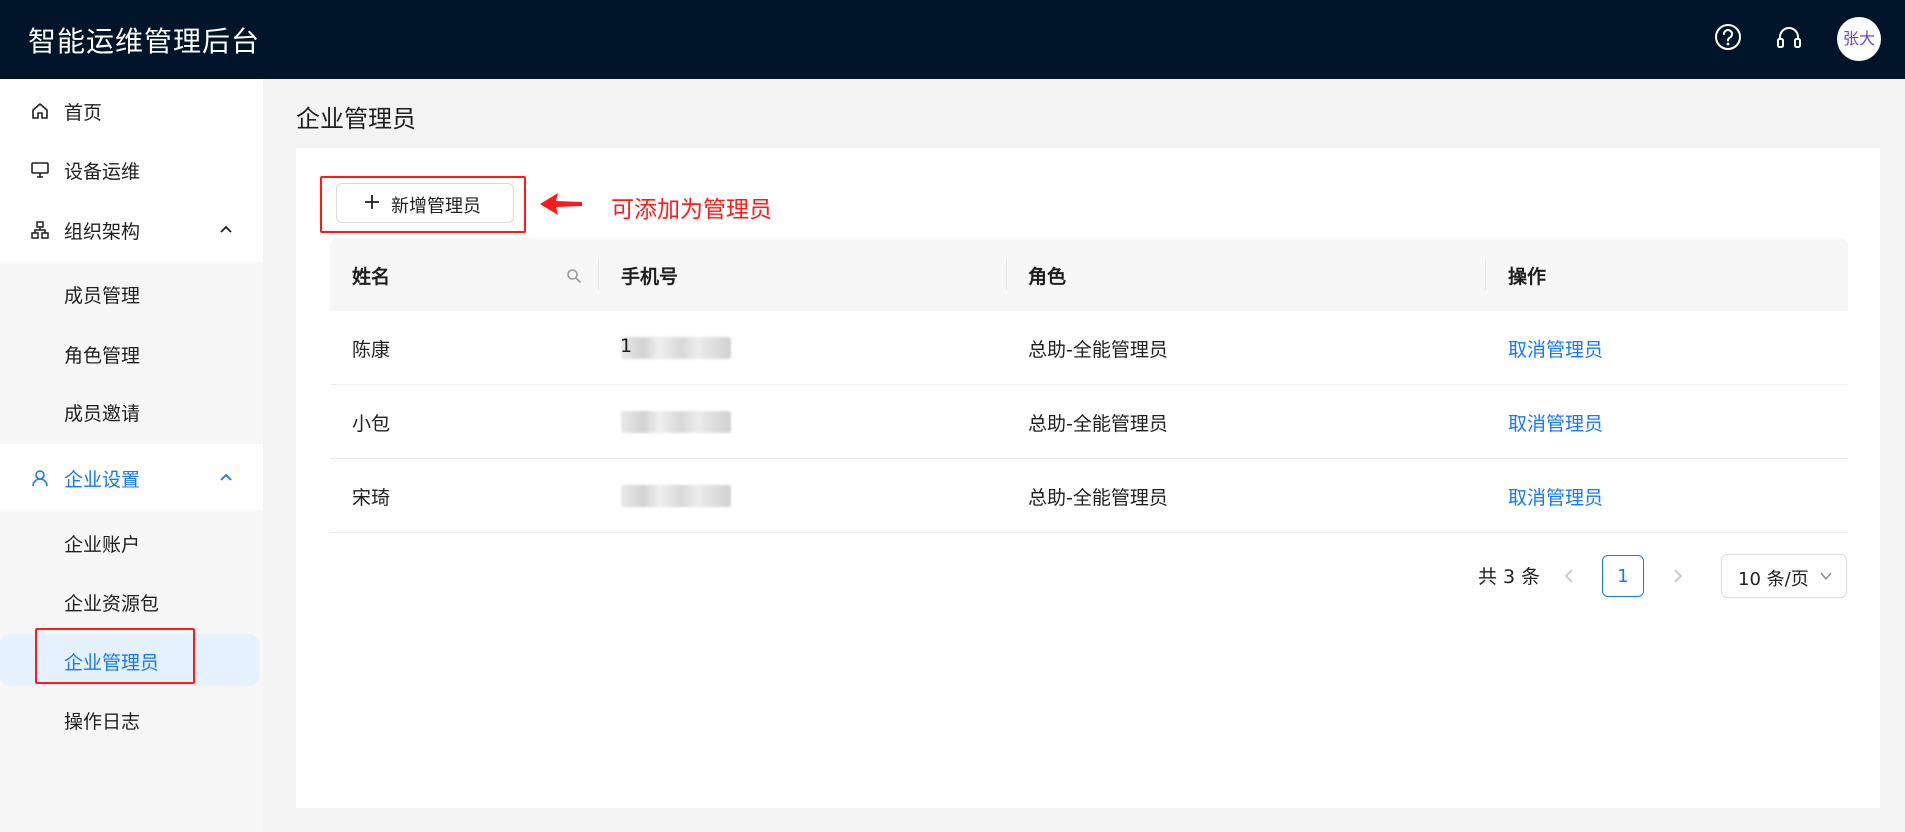  Describe the element at coordinates (650, 277) in the screenshot. I see `column-header-phone: 手机号` at that location.